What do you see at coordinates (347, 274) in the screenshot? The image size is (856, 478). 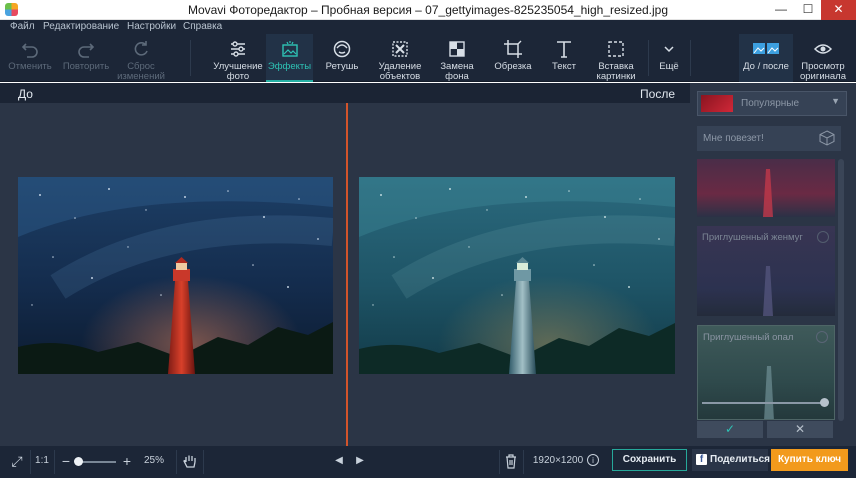 I see `before-after-divider-handle` at bounding box center [347, 274].